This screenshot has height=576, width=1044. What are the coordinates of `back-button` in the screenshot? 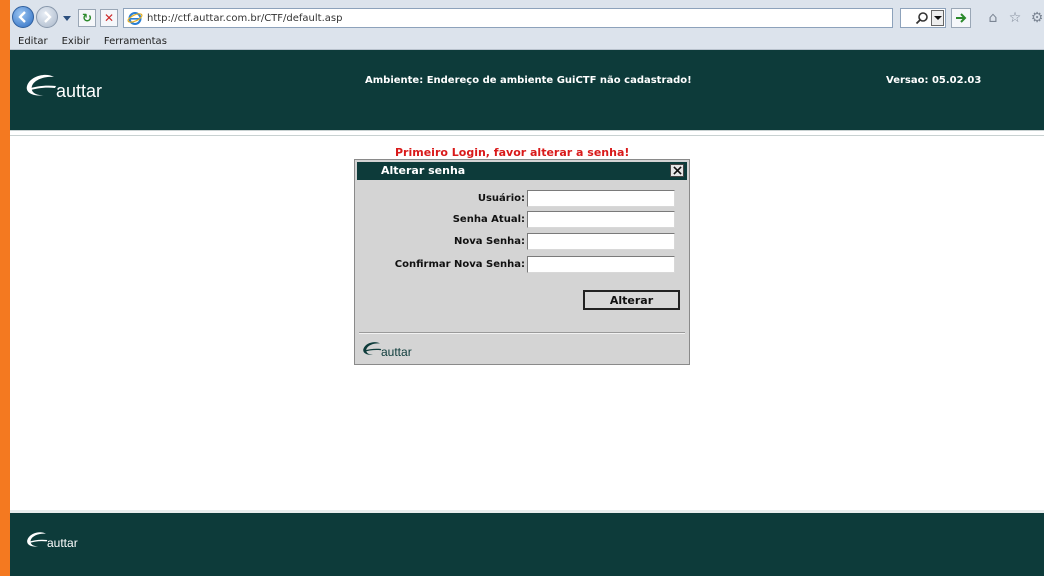 It's located at (23, 17).